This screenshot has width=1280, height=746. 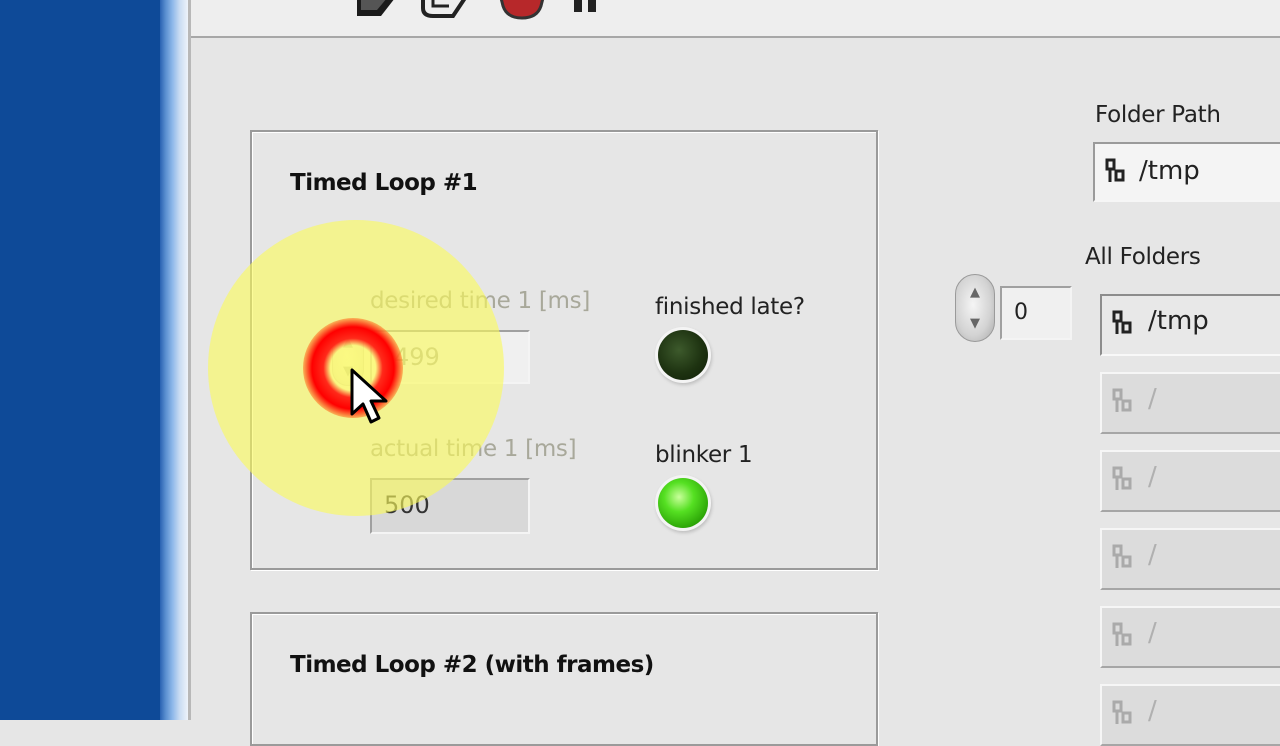 I want to click on folder-path-label: Folder Path, so click(x=1158, y=115).